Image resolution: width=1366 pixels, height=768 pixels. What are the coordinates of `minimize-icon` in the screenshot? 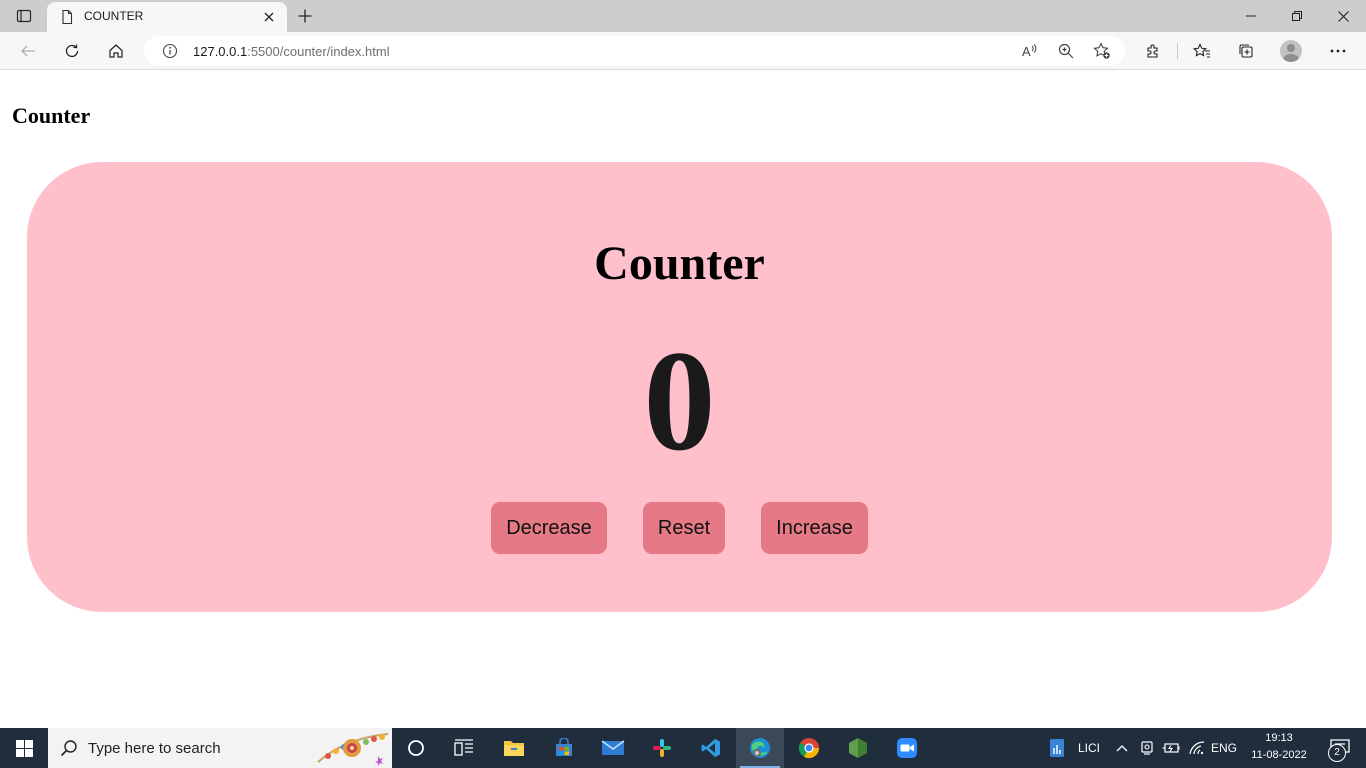 It's located at (1251, 16).